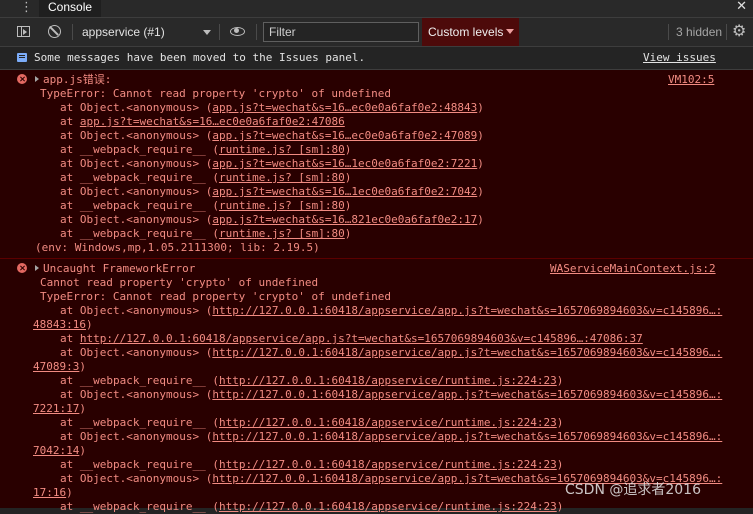 The image size is (753, 514). Describe the element at coordinates (393, 409) in the screenshot. I see `stack-frame-line: 7221:17)` at that location.